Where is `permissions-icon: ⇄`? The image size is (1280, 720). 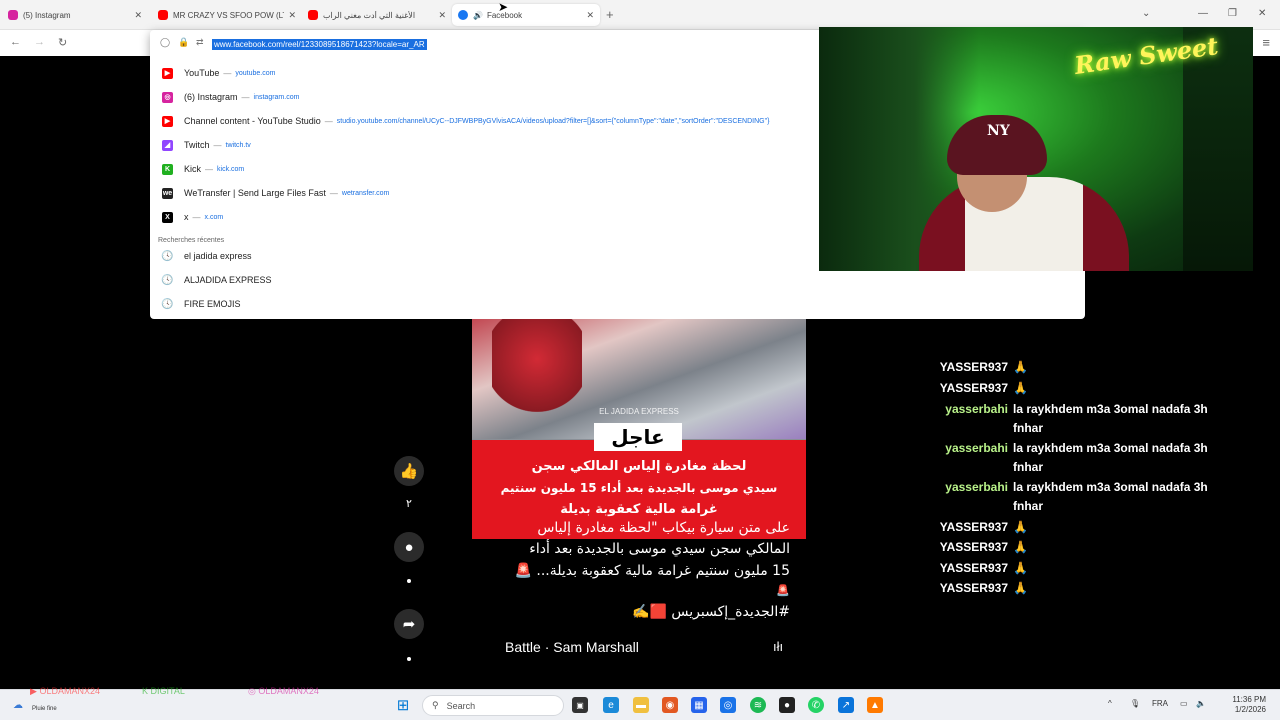
permissions-icon: ⇄ is located at coordinates (200, 42).